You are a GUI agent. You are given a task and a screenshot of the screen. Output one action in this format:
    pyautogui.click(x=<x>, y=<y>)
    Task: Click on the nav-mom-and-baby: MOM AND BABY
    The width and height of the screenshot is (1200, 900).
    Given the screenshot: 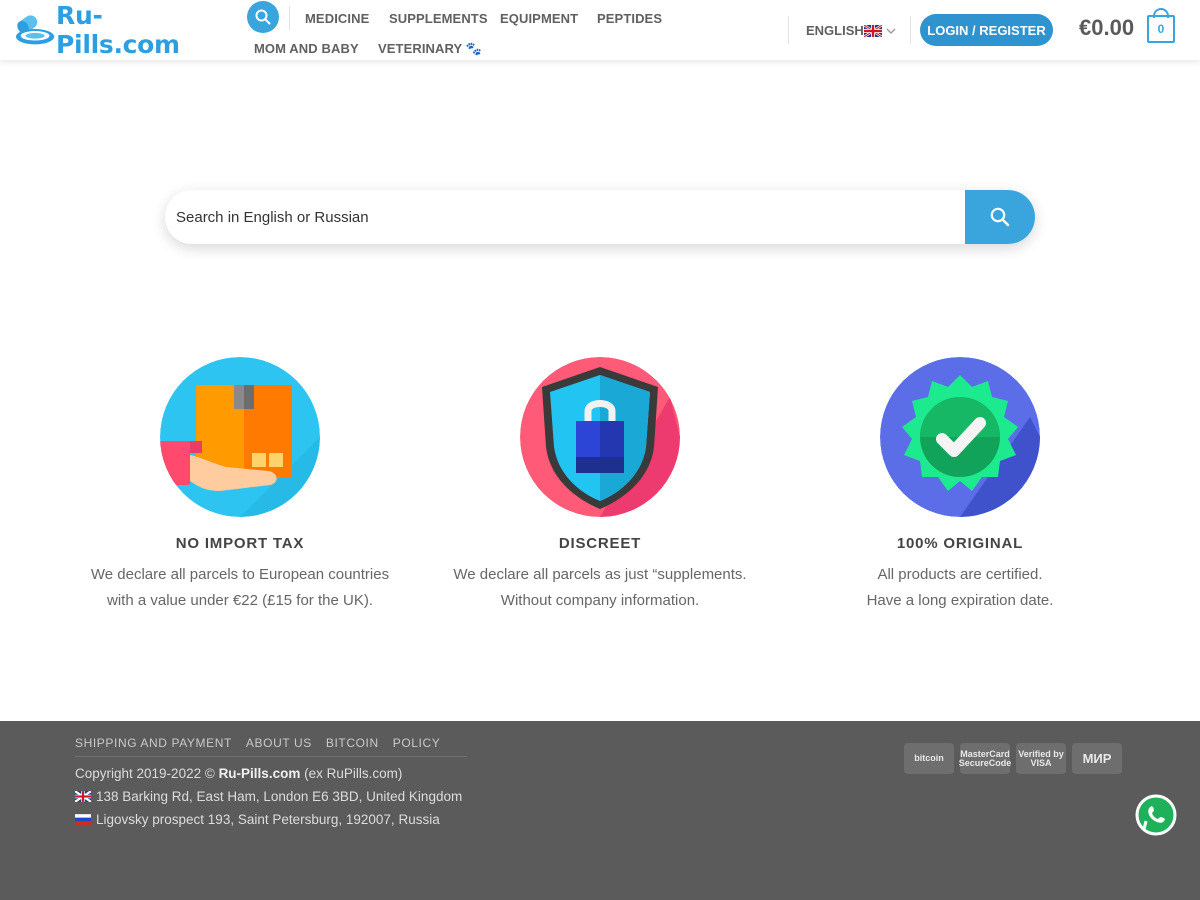 What is the action you would take?
    pyautogui.click(x=306, y=48)
    